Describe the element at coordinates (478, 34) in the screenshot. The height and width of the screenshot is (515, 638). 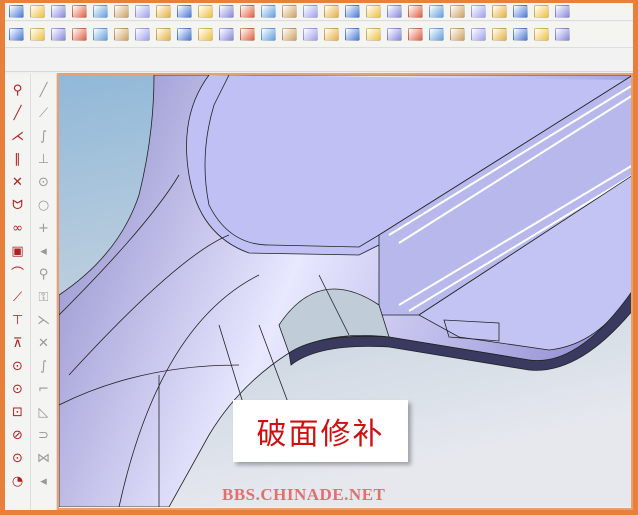
I see `flip-icon` at that location.